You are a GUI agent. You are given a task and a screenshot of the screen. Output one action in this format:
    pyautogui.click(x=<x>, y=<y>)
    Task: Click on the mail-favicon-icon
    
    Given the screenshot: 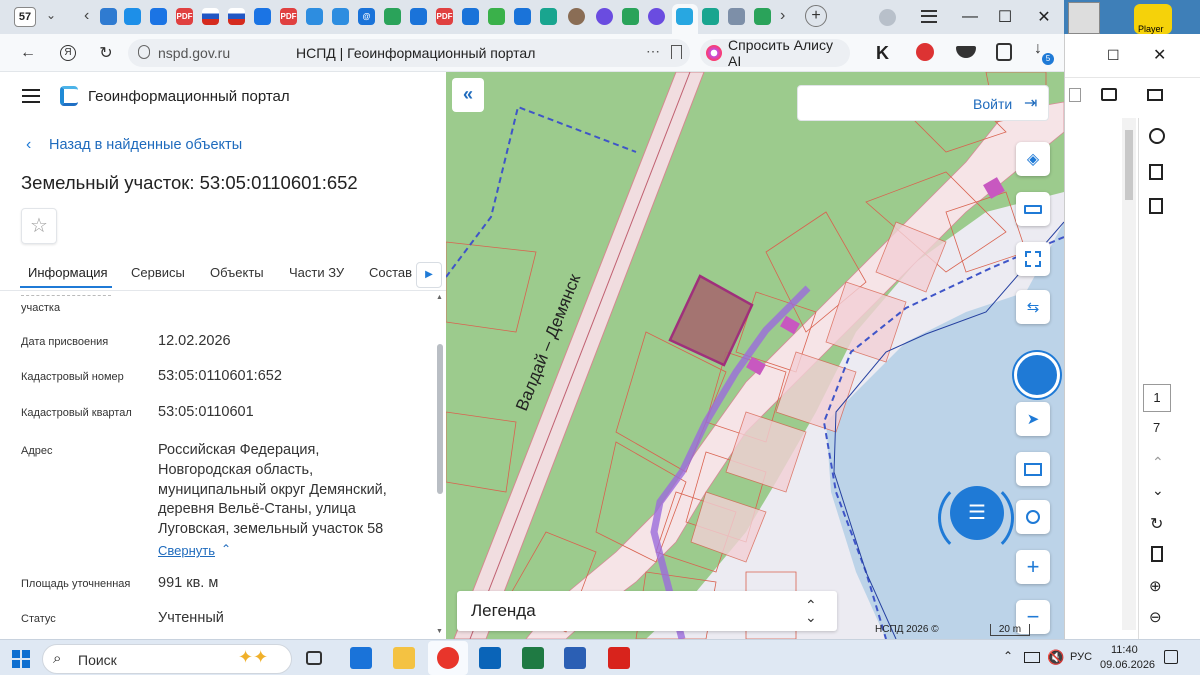 What is the action you would take?
    pyautogui.click(x=262, y=16)
    